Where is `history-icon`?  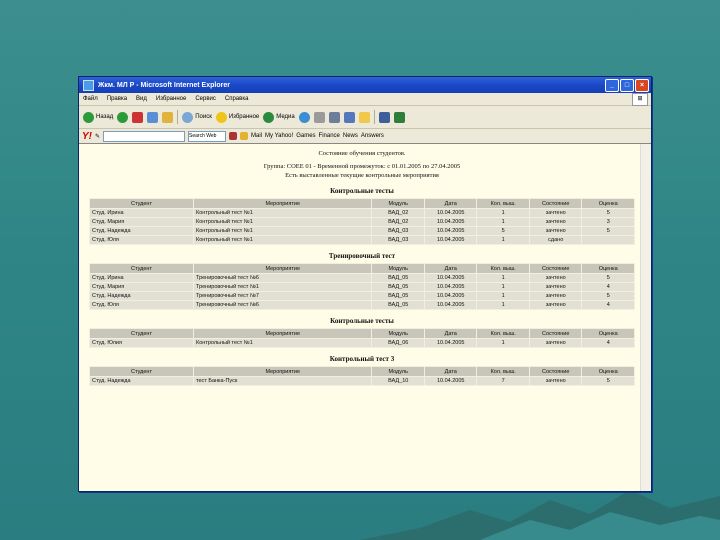
history-icon is located at coordinates (304, 117).